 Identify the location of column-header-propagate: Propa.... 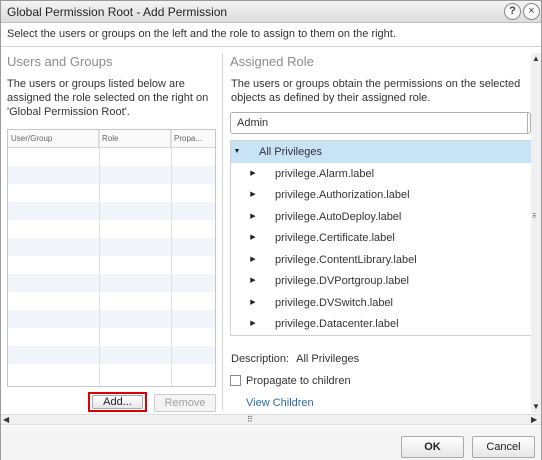
(193, 139).